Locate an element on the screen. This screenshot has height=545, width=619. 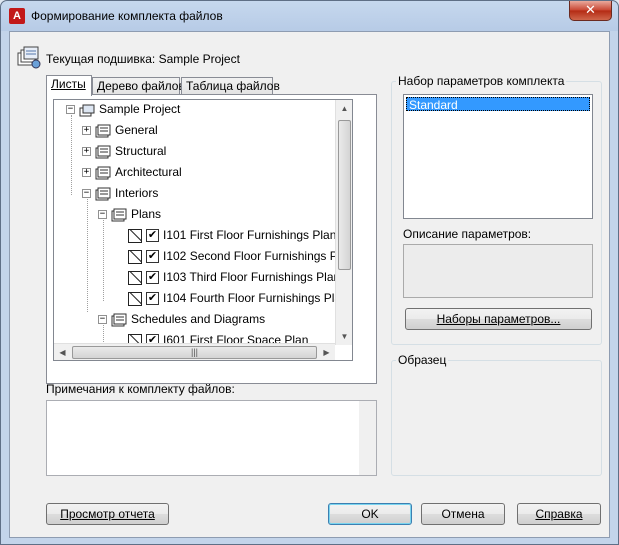
tree-group-structural: + Structural is located at coordinates (124, 151).